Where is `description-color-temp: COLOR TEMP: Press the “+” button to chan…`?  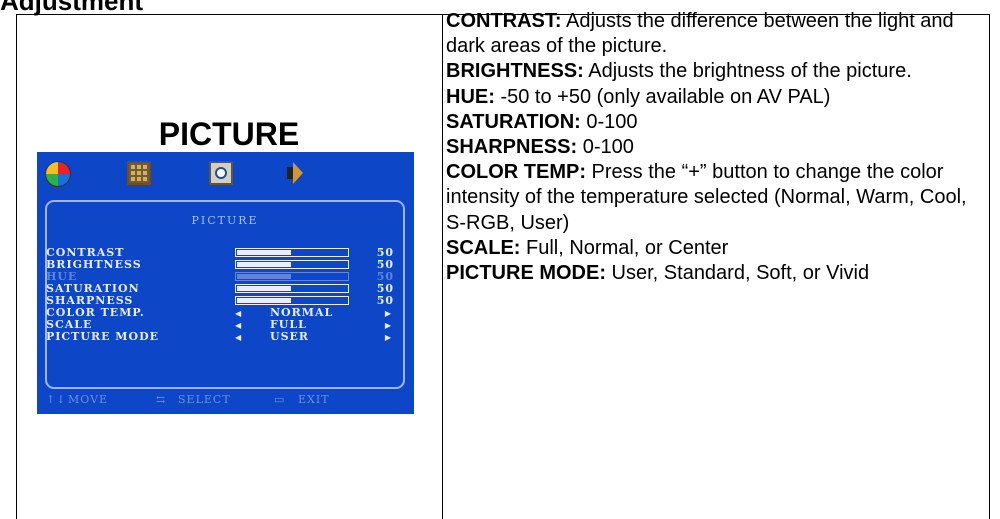 description-color-temp: COLOR TEMP: Press the “+” button to chan… is located at coordinates (716, 198).